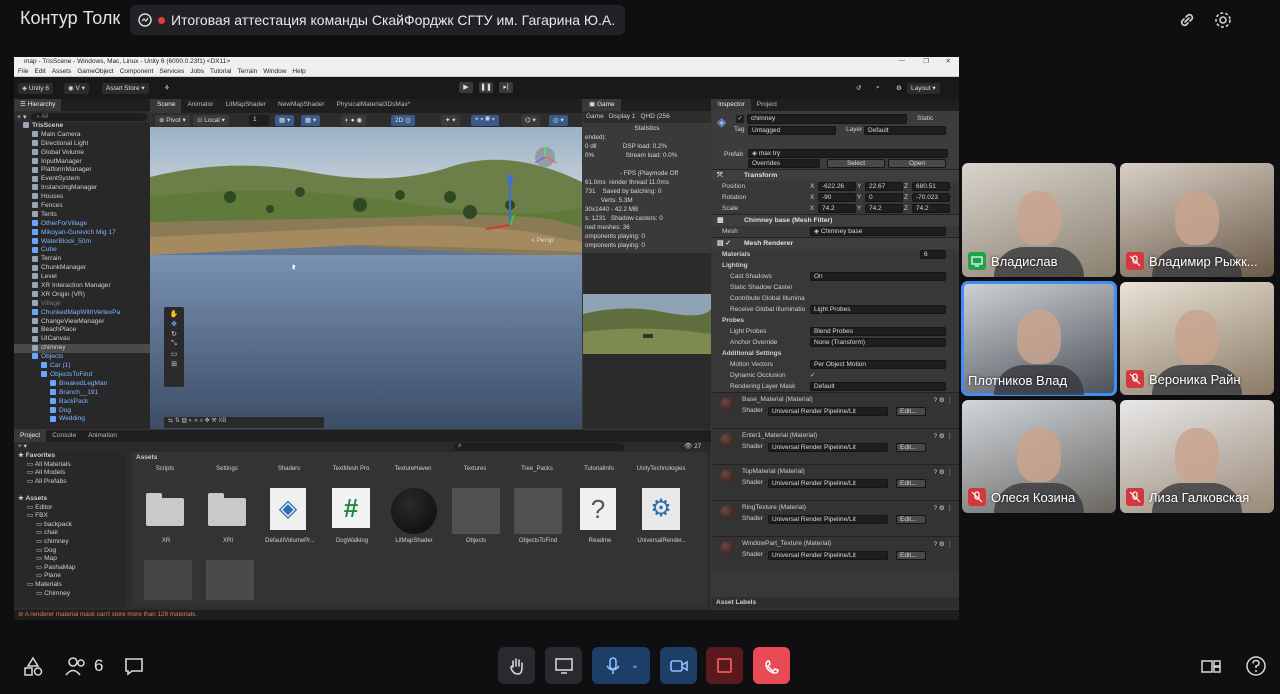  Describe the element at coordinates (419, 457) in the screenshot. I see `project-breadcrumb: Assets` at that location.